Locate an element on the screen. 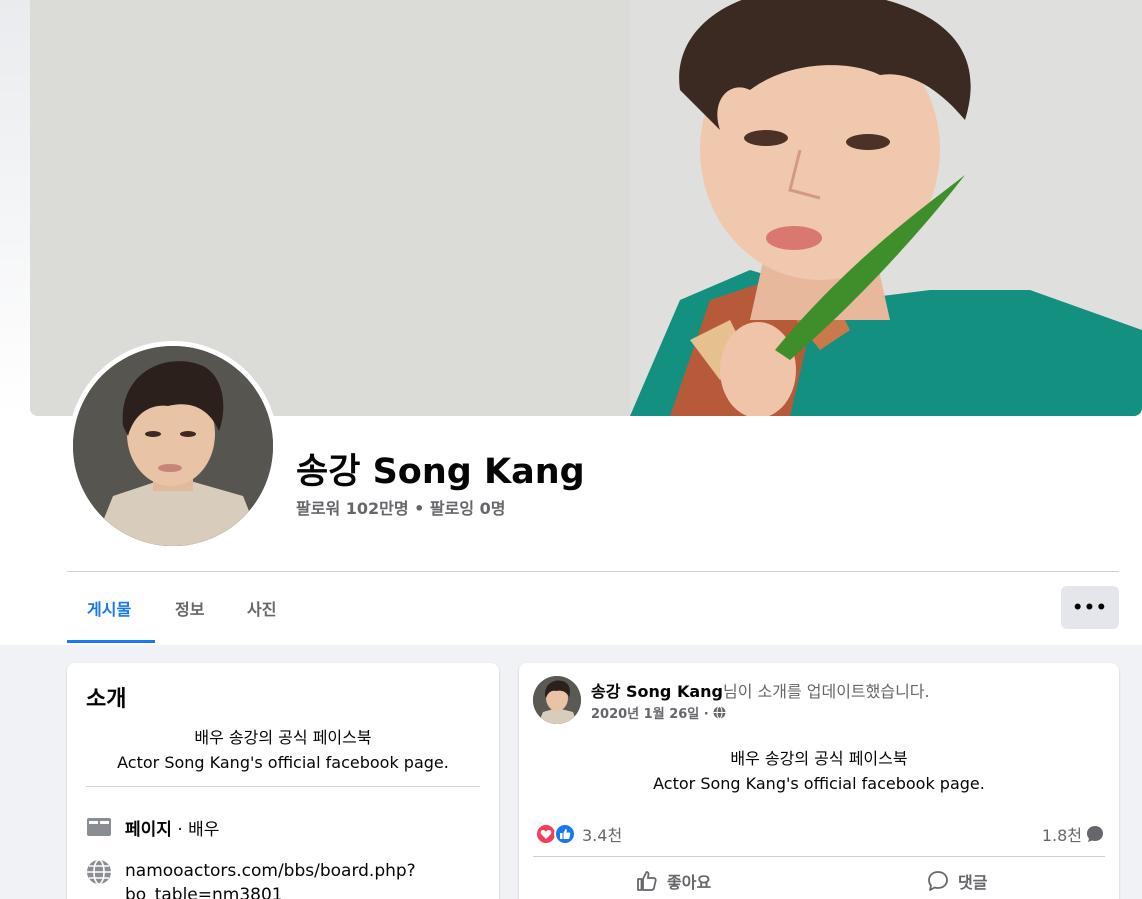  comment-count: 1.8천 is located at coordinates (1061, 835).